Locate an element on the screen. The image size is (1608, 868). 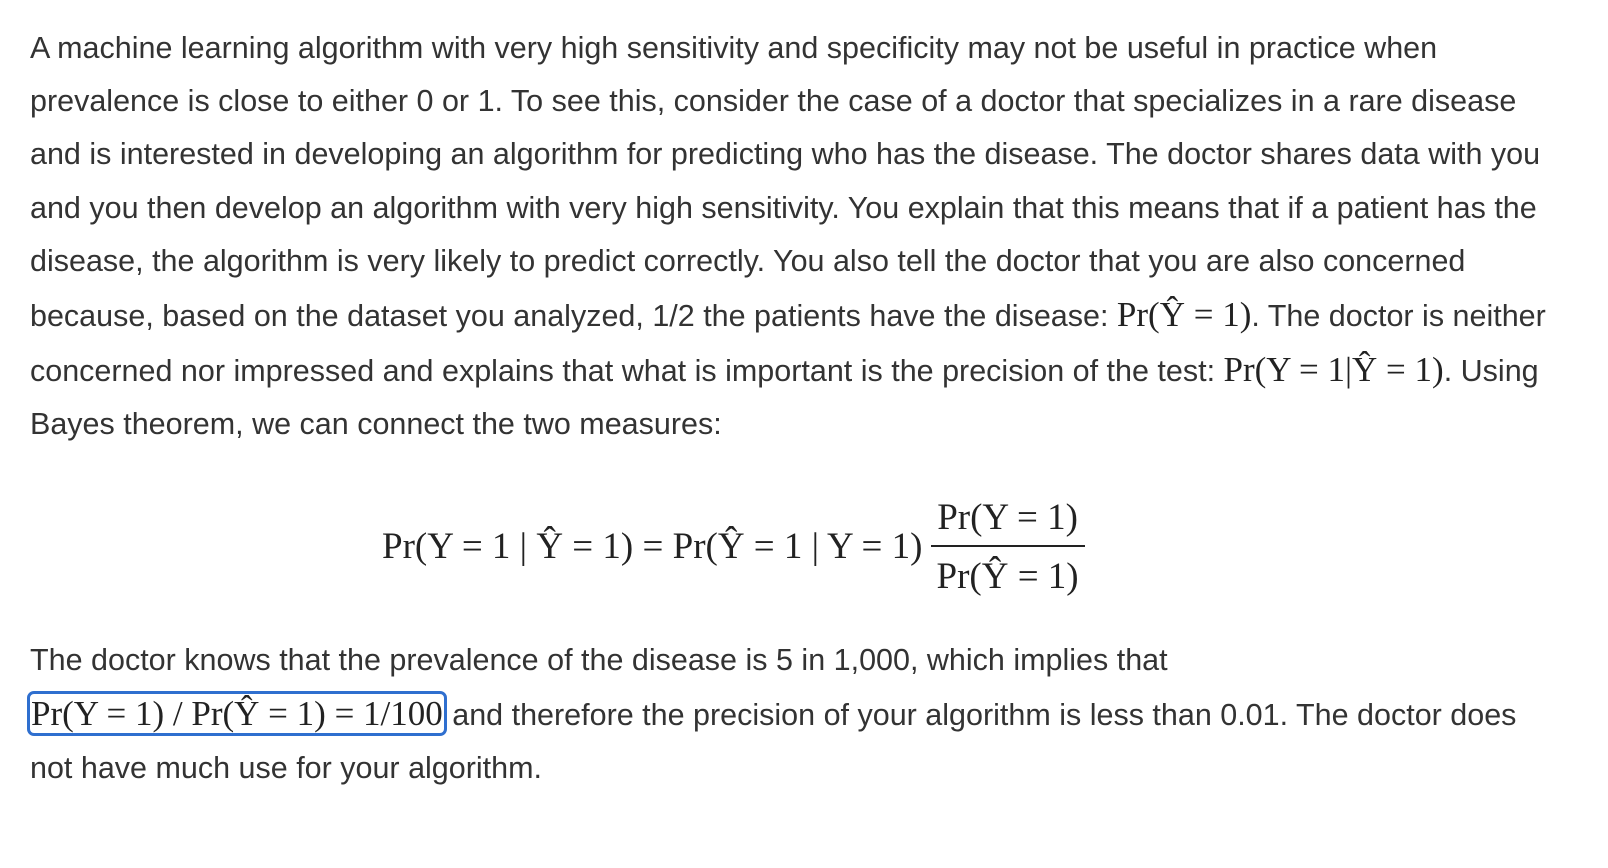
inline-math-precision-text: Pr(Y = 1|Ŷ = 1) is located at coordinates (1333, 370).